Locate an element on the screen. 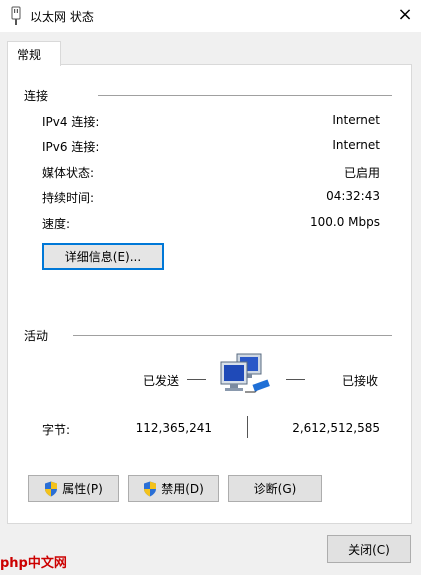 The width and height of the screenshot is (421, 575). network-adapter-icon is located at coordinates (16, 15).